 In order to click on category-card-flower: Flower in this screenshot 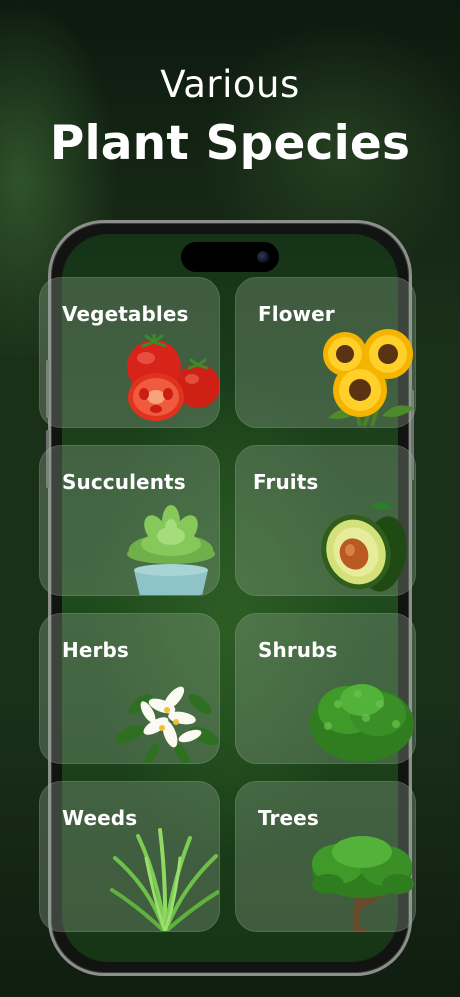, I will do `click(325, 352)`.